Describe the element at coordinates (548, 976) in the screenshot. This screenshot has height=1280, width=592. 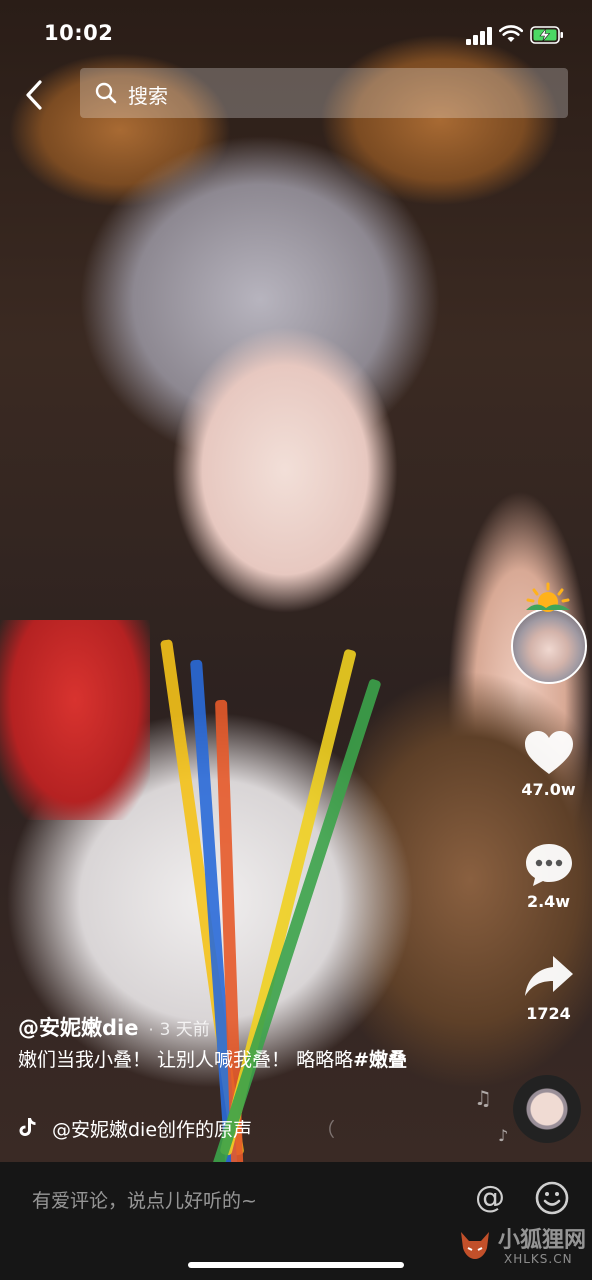
I see `share-arrow-icon` at that location.